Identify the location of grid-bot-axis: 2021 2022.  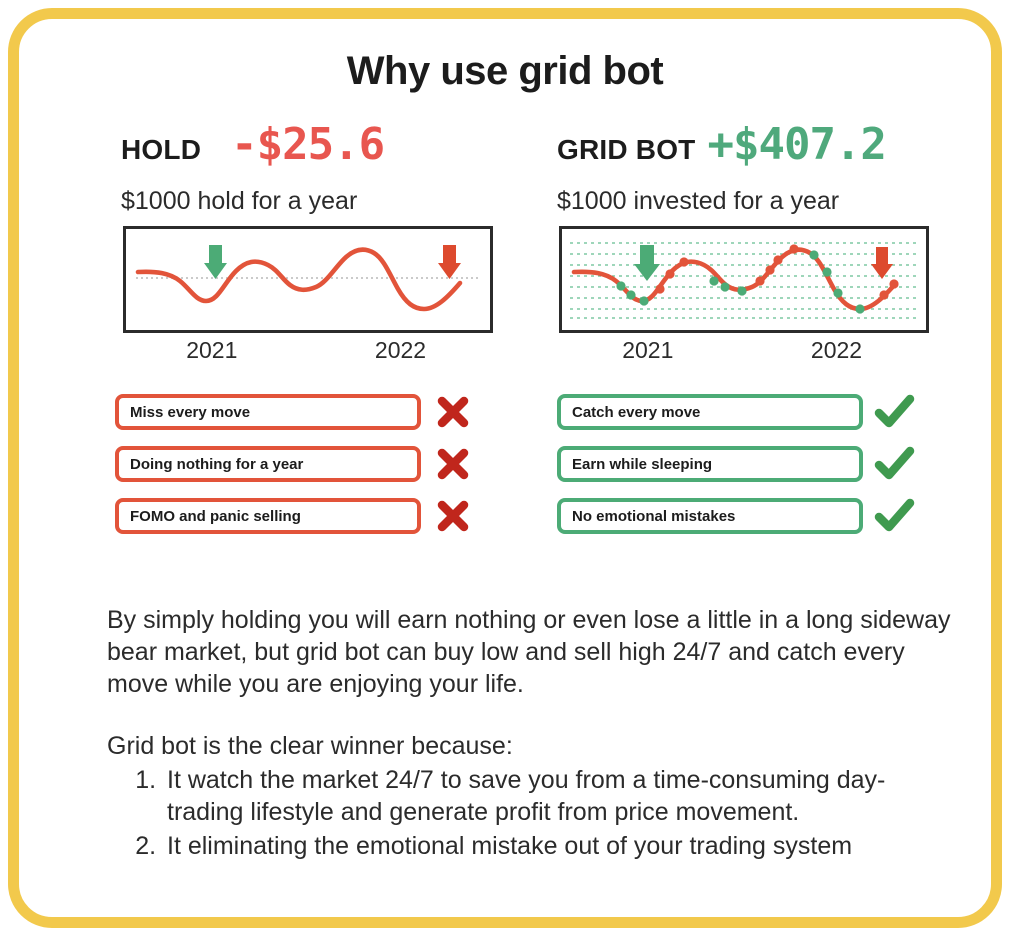
(744, 354).